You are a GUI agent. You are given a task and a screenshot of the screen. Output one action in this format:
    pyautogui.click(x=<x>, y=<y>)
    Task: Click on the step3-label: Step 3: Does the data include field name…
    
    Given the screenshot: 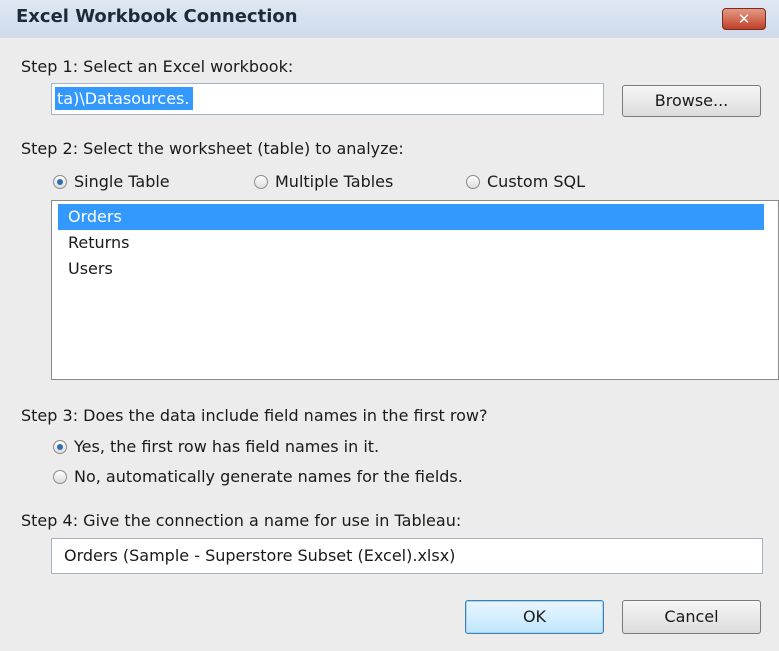 What is the action you would take?
    pyautogui.click(x=254, y=415)
    